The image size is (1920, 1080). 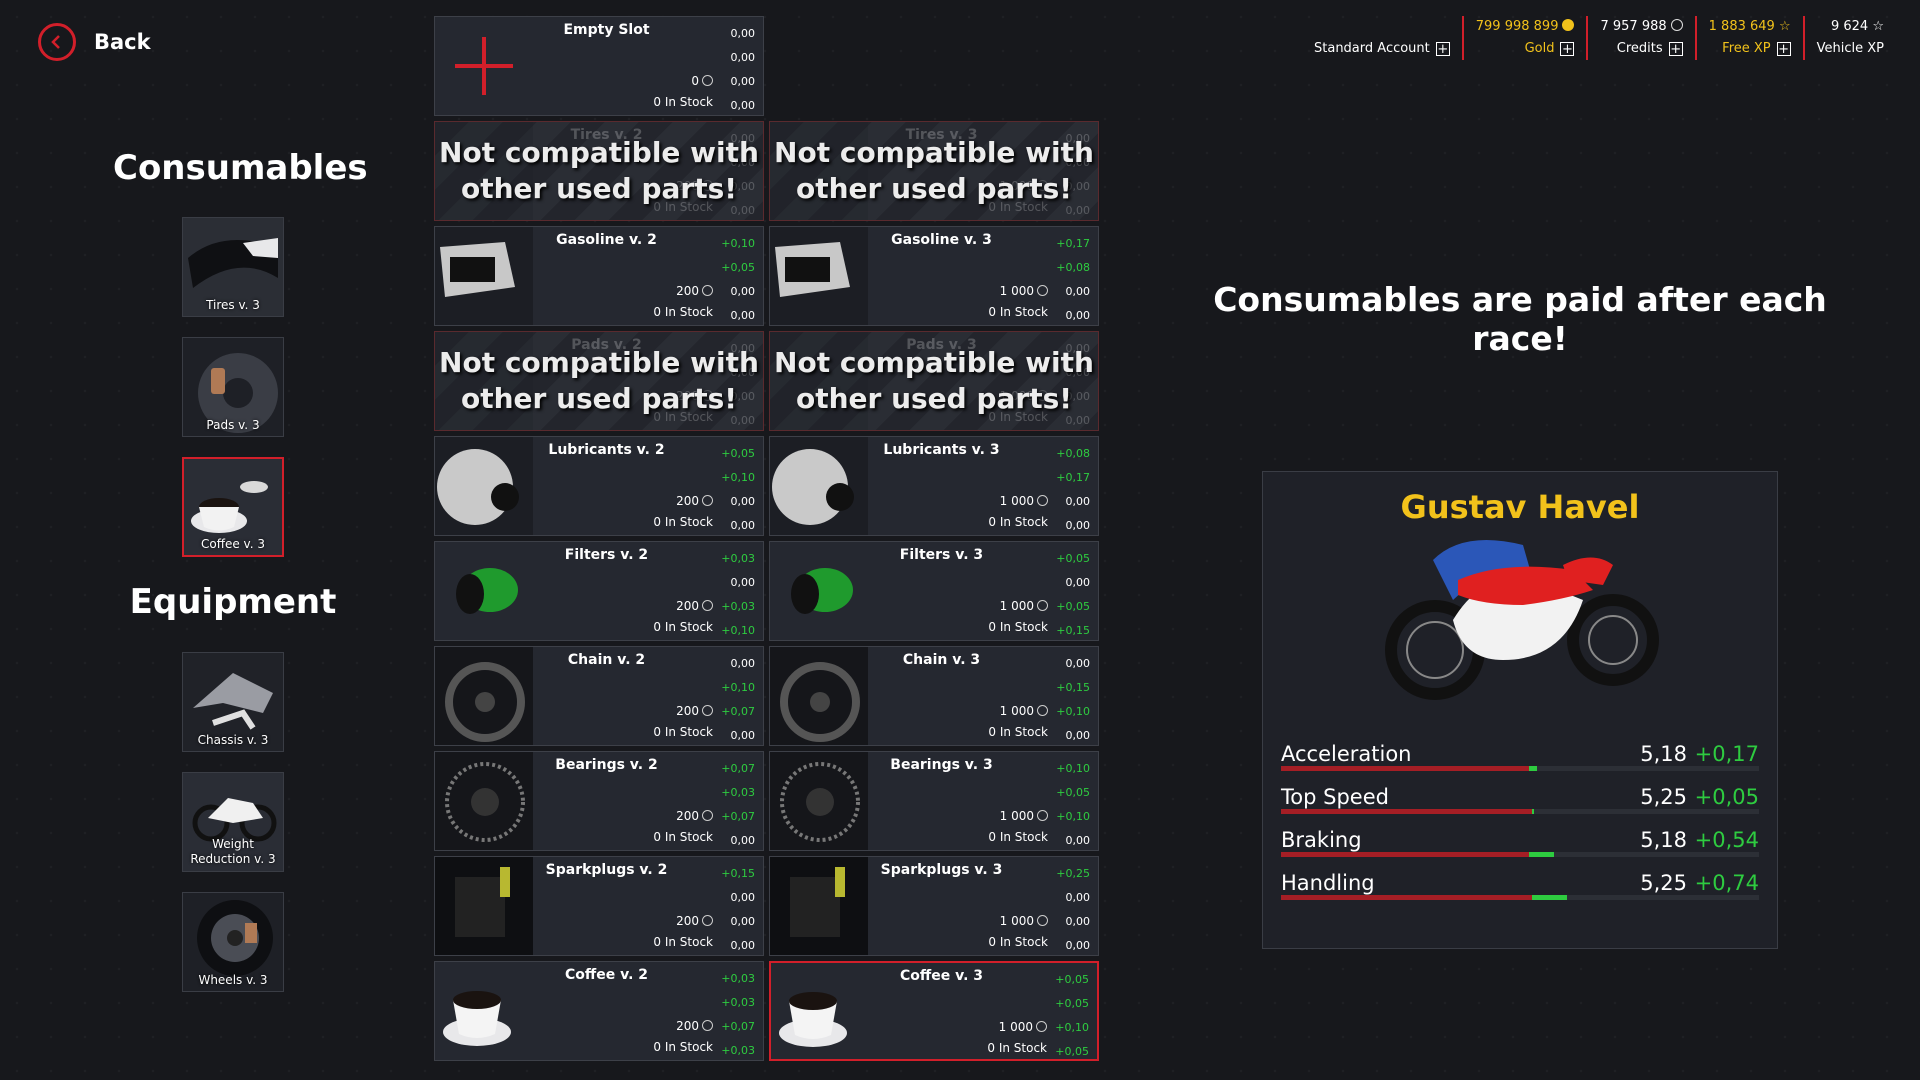 What do you see at coordinates (1073, 873) in the screenshot?
I see `stat-1: +0,25` at bounding box center [1073, 873].